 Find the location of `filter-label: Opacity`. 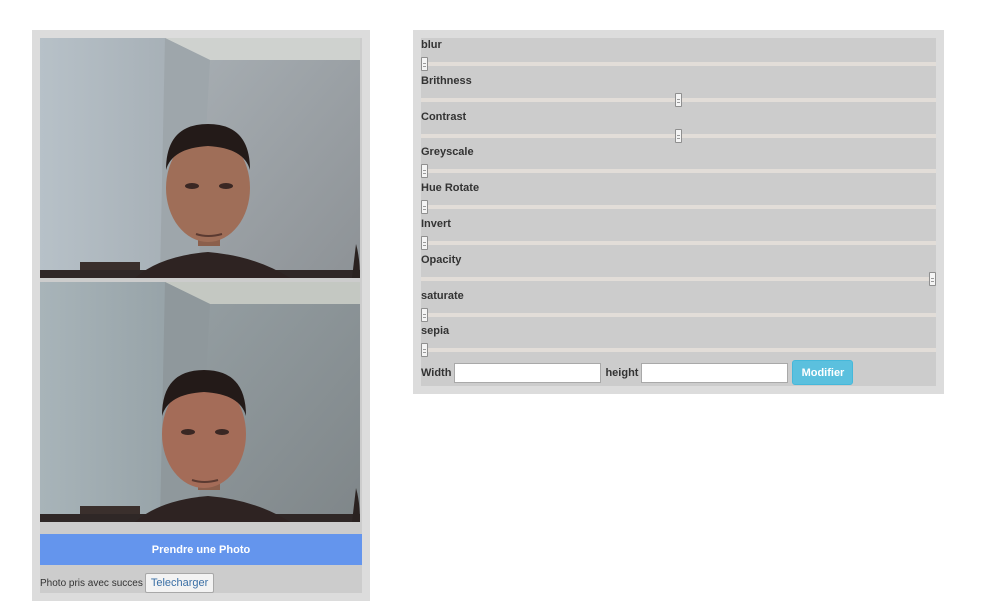

filter-label: Opacity is located at coordinates (441, 259).